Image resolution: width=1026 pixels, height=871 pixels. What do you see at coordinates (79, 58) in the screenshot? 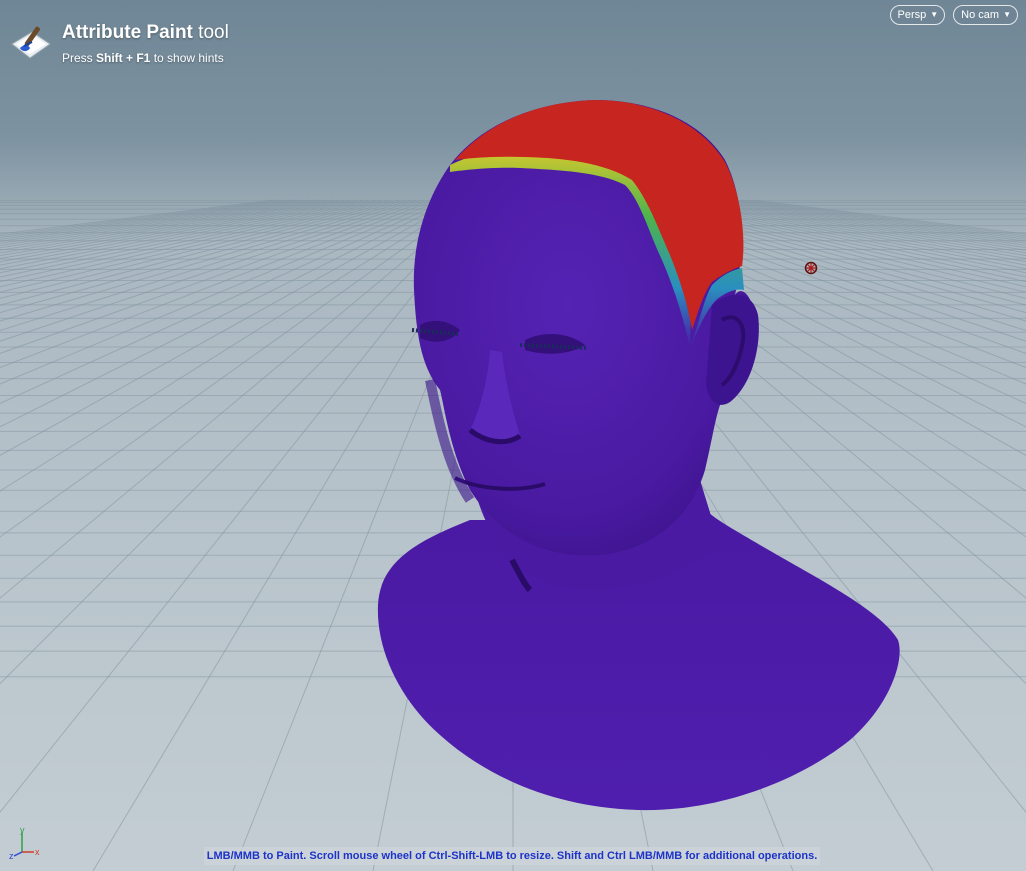
I see `tool-hint-prefix: Press` at bounding box center [79, 58].